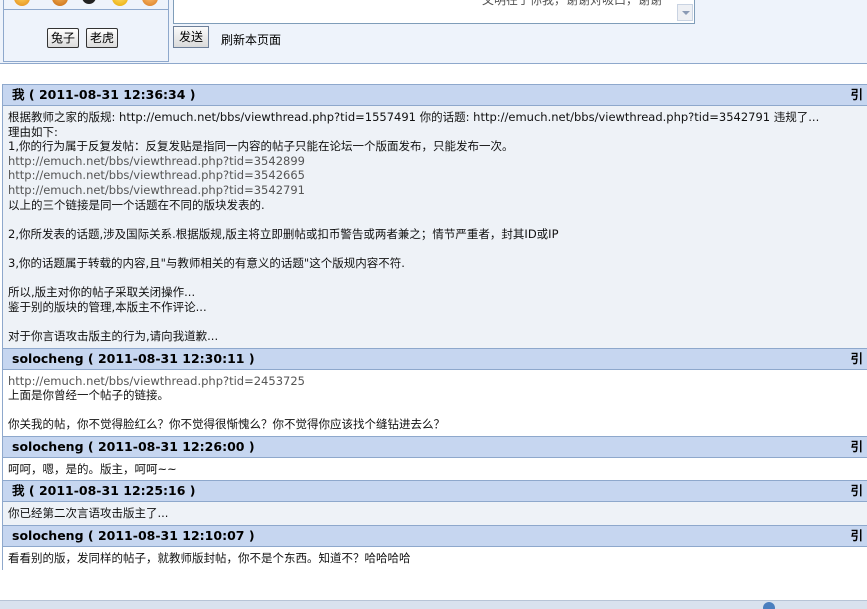  What do you see at coordinates (209, 558) in the screenshot?
I see `post-line: 看看别的版，发同样的帖子，就教师版封帖，你不是个东西。知道不？哈哈哈哈` at bounding box center [209, 558].